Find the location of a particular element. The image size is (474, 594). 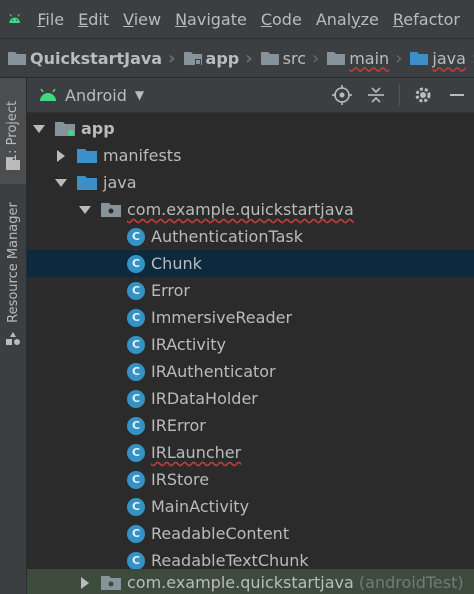

menu-file: File is located at coordinates (50, 19).